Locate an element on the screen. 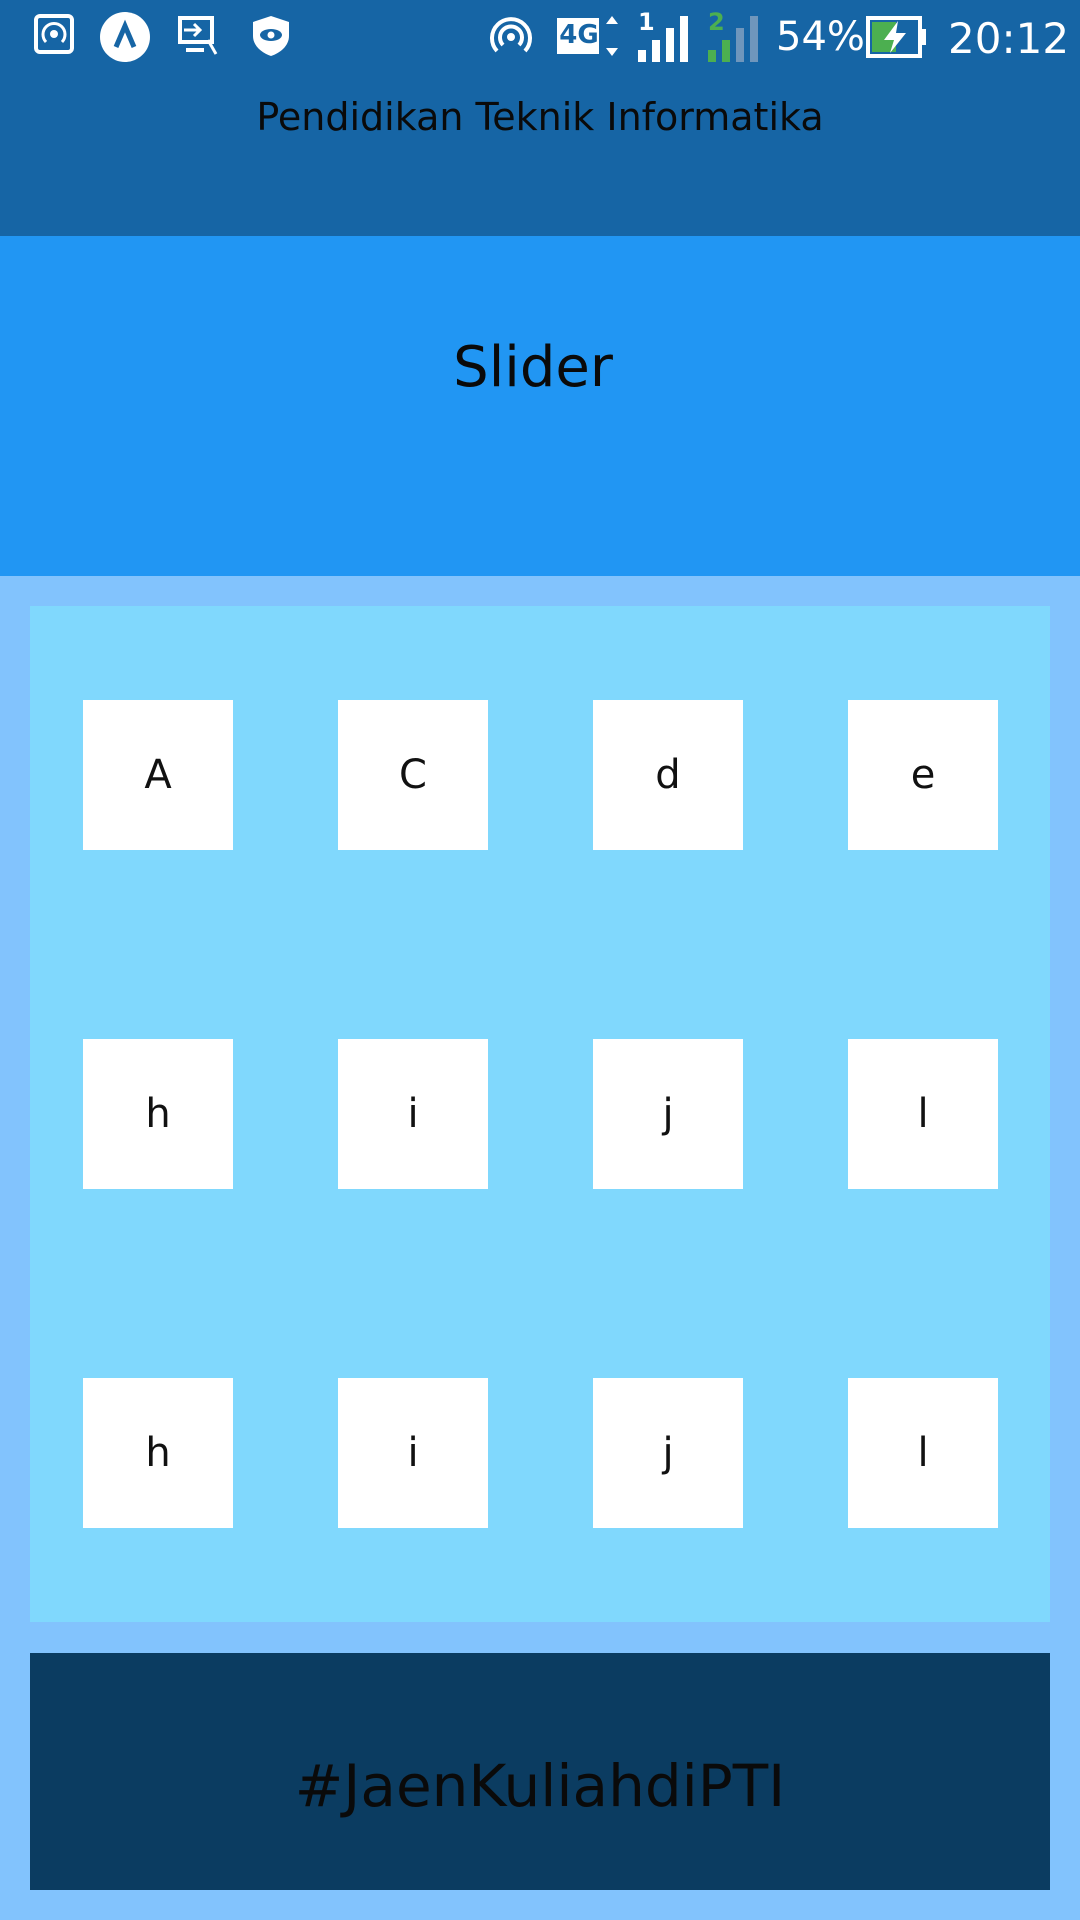 This screenshot has width=1080, height=1920. battery-charging-icon is located at coordinates (897, 39).